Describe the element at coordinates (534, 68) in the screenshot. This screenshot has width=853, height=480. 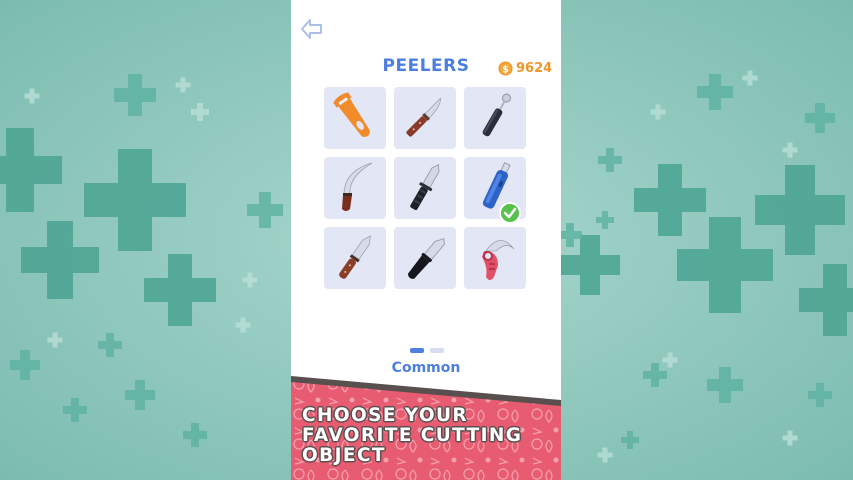
I see `coin-count: 9624` at that location.